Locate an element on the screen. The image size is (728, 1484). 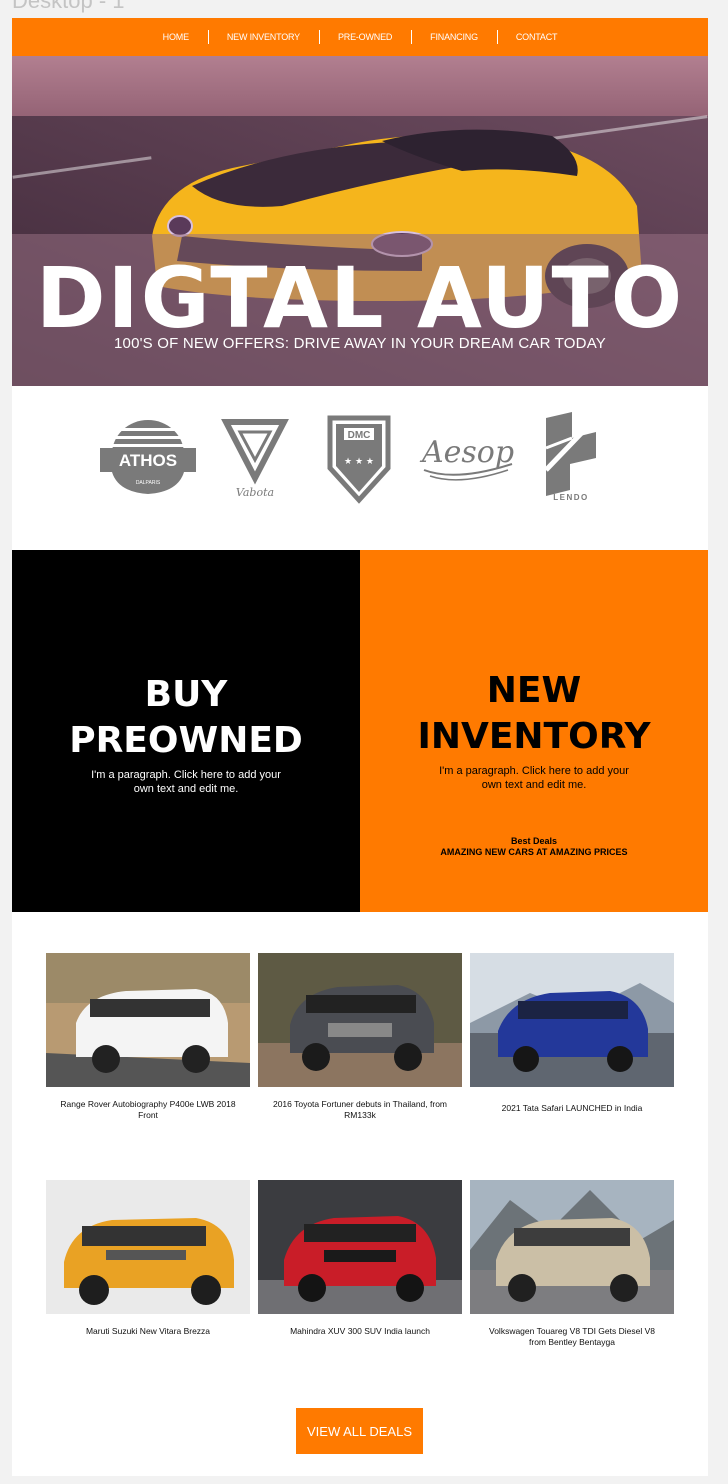
nav-contact: CONTACT is located at coordinates (536, 37).